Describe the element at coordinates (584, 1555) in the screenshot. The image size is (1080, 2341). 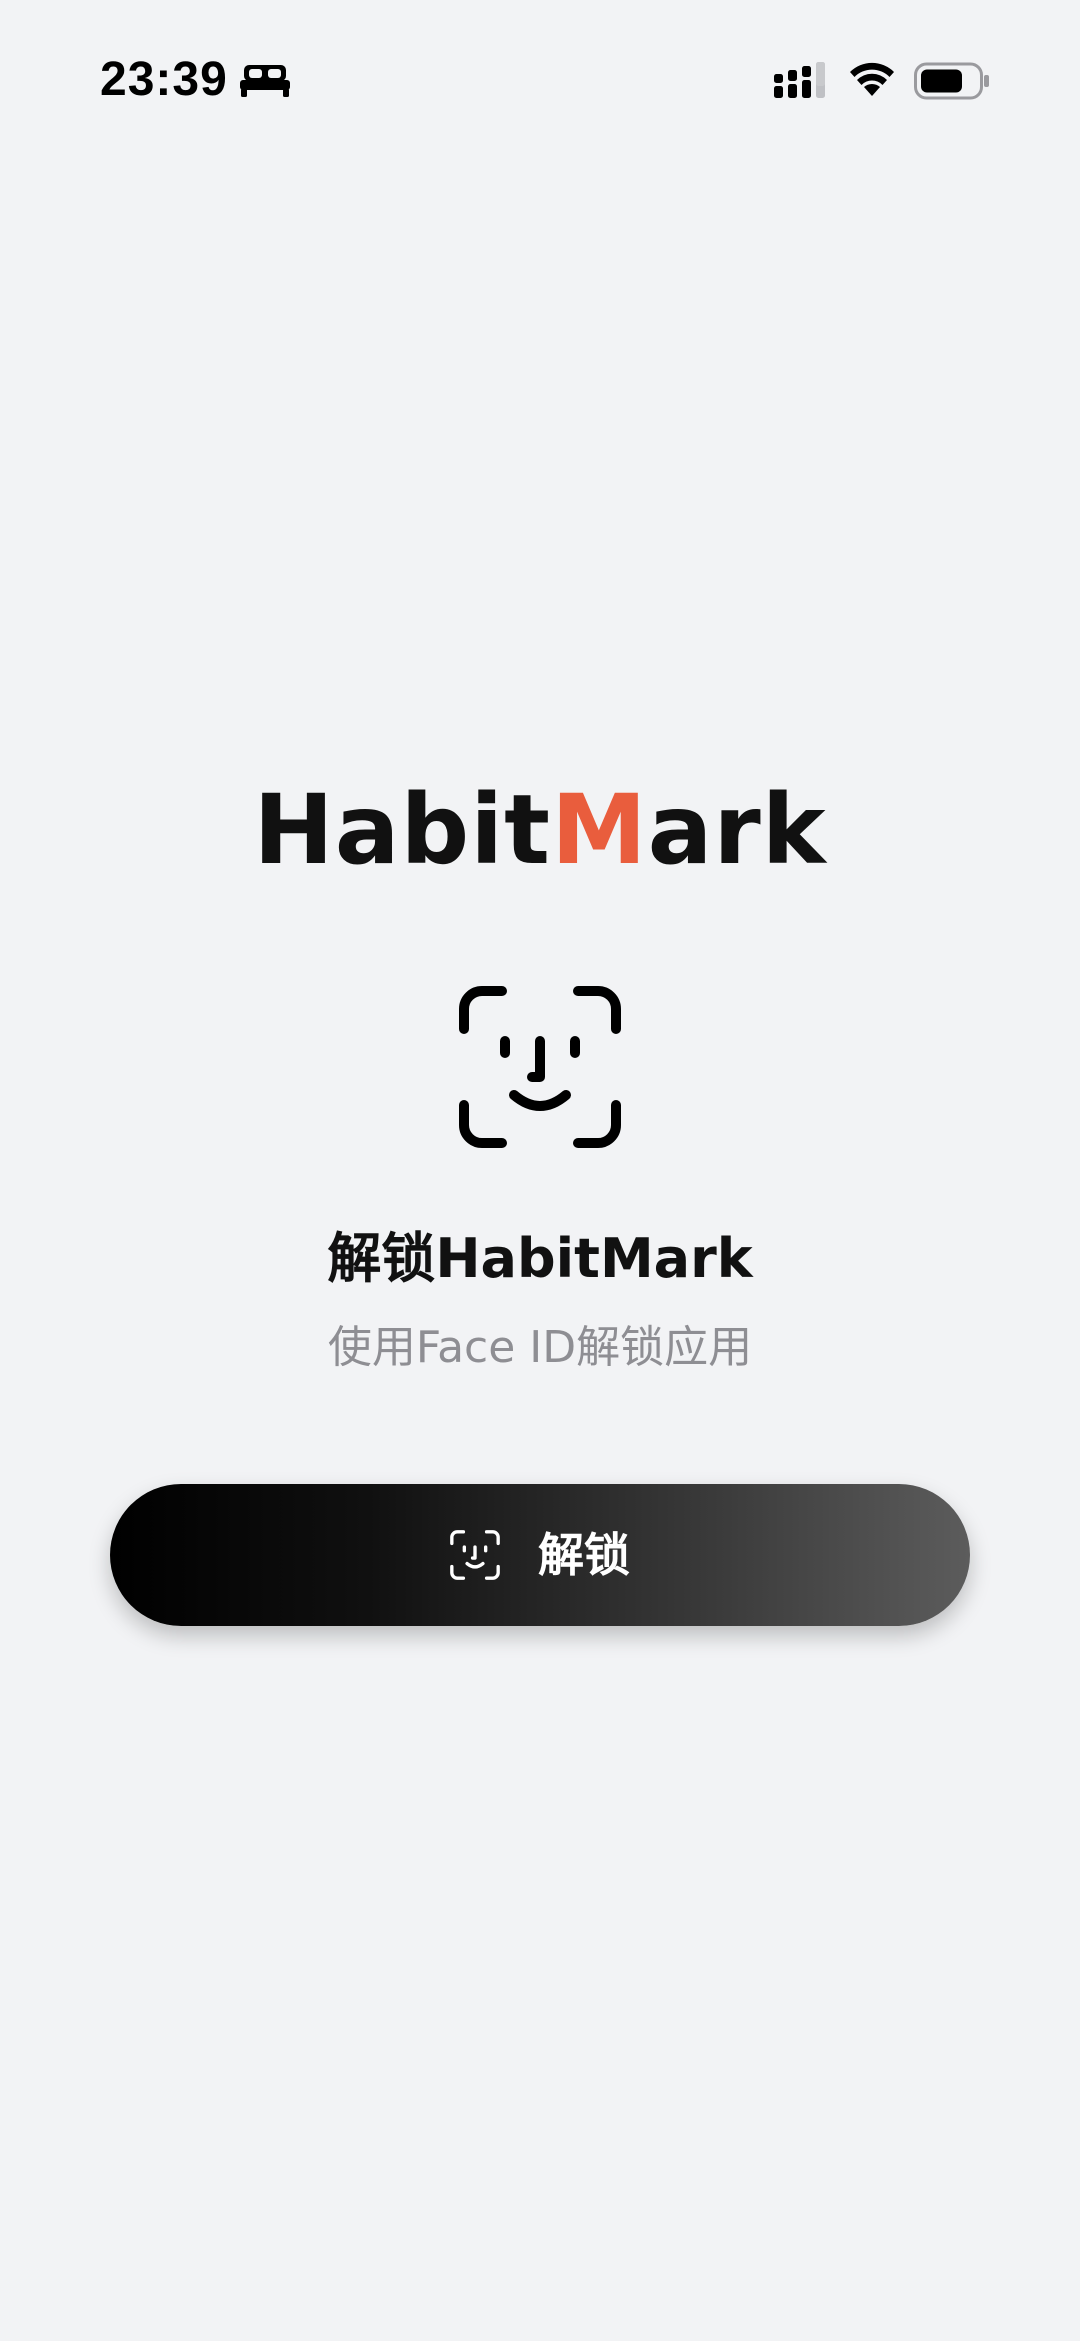
I see `unlock-button-label: 解锁` at that location.